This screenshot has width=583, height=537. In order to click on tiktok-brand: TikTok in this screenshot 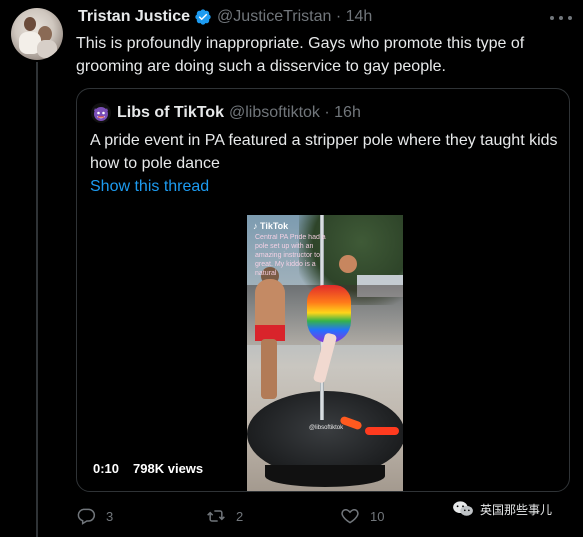, I will do `click(274, 226)`.